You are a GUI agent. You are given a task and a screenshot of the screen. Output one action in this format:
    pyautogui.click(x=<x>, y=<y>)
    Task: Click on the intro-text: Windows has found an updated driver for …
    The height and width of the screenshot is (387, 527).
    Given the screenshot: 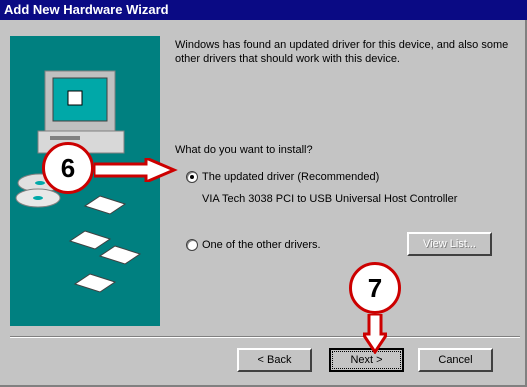 What is the action you would take?
    pyautogui.click(x=342, y=52)
    